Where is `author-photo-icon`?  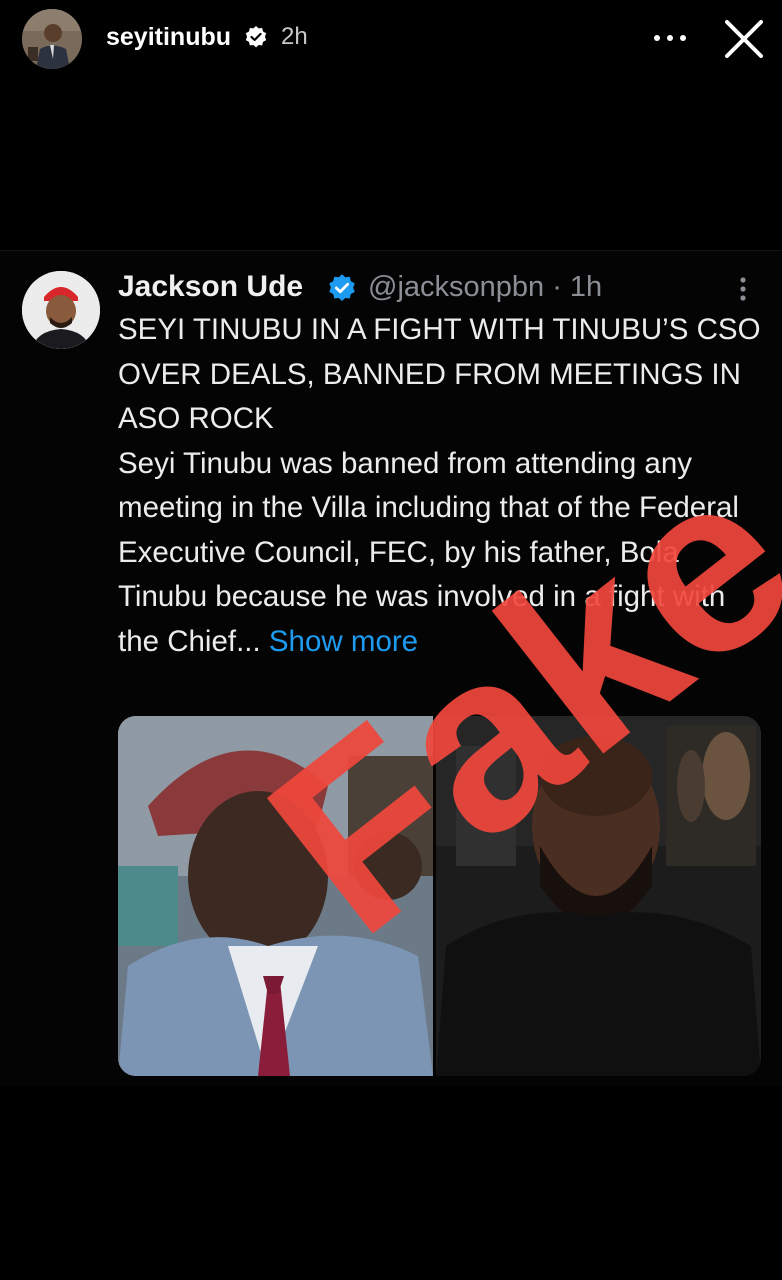 author-photo-icon is located at coordinates (61, 310).